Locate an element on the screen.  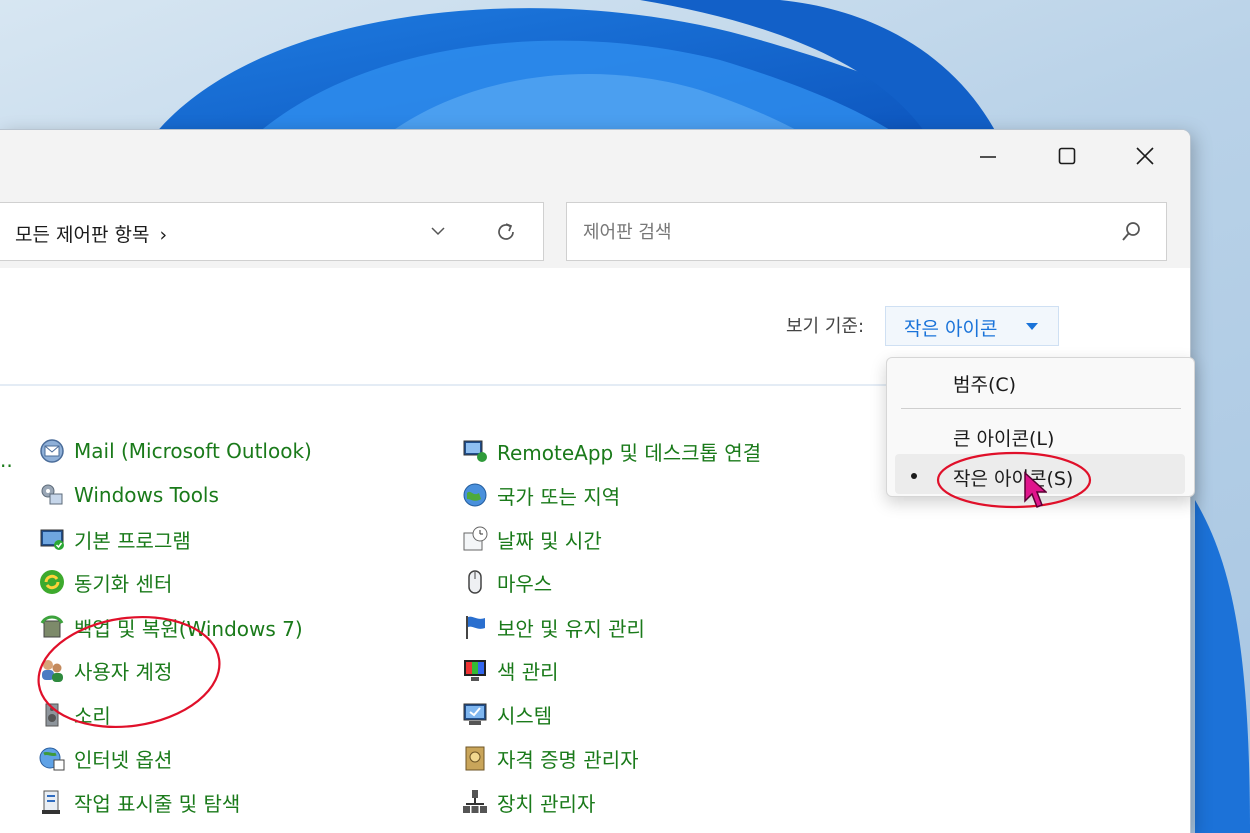
maximize-button is located at coordinates (1067, 156).